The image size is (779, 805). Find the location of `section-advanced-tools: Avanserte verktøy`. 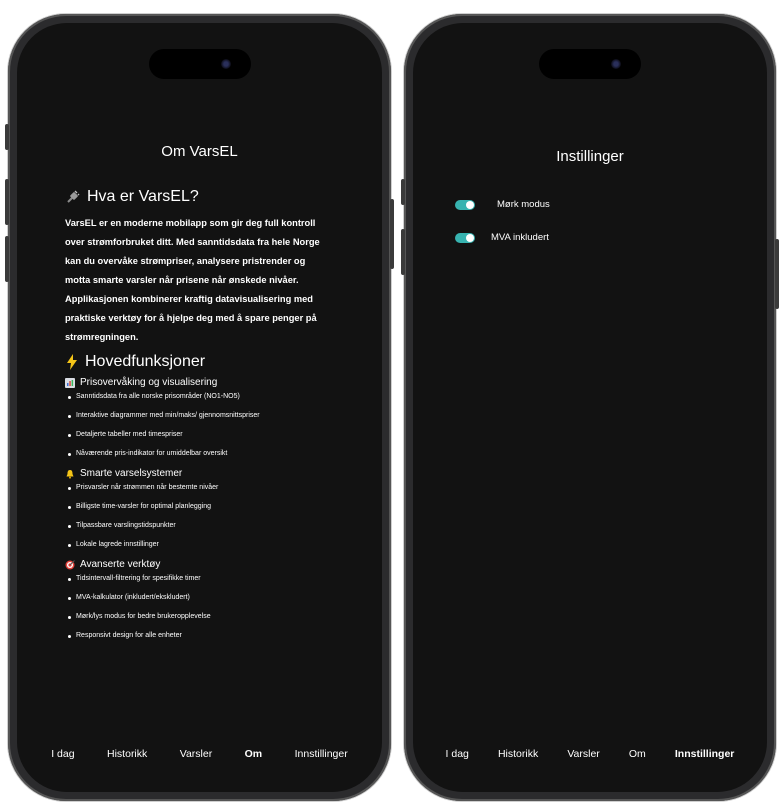

section-advanced-tools: Avanserte verktøy is located at coordinates (195, 564).